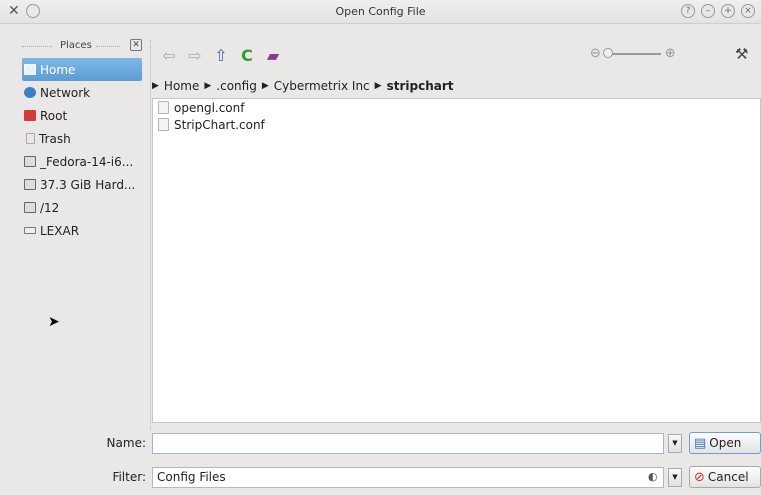 The image size is (761, 495). Describe the element at coordinates (155, 86) in the screenshot. I see `breadcrumb-root-arrow-icon: ▶` at that location.